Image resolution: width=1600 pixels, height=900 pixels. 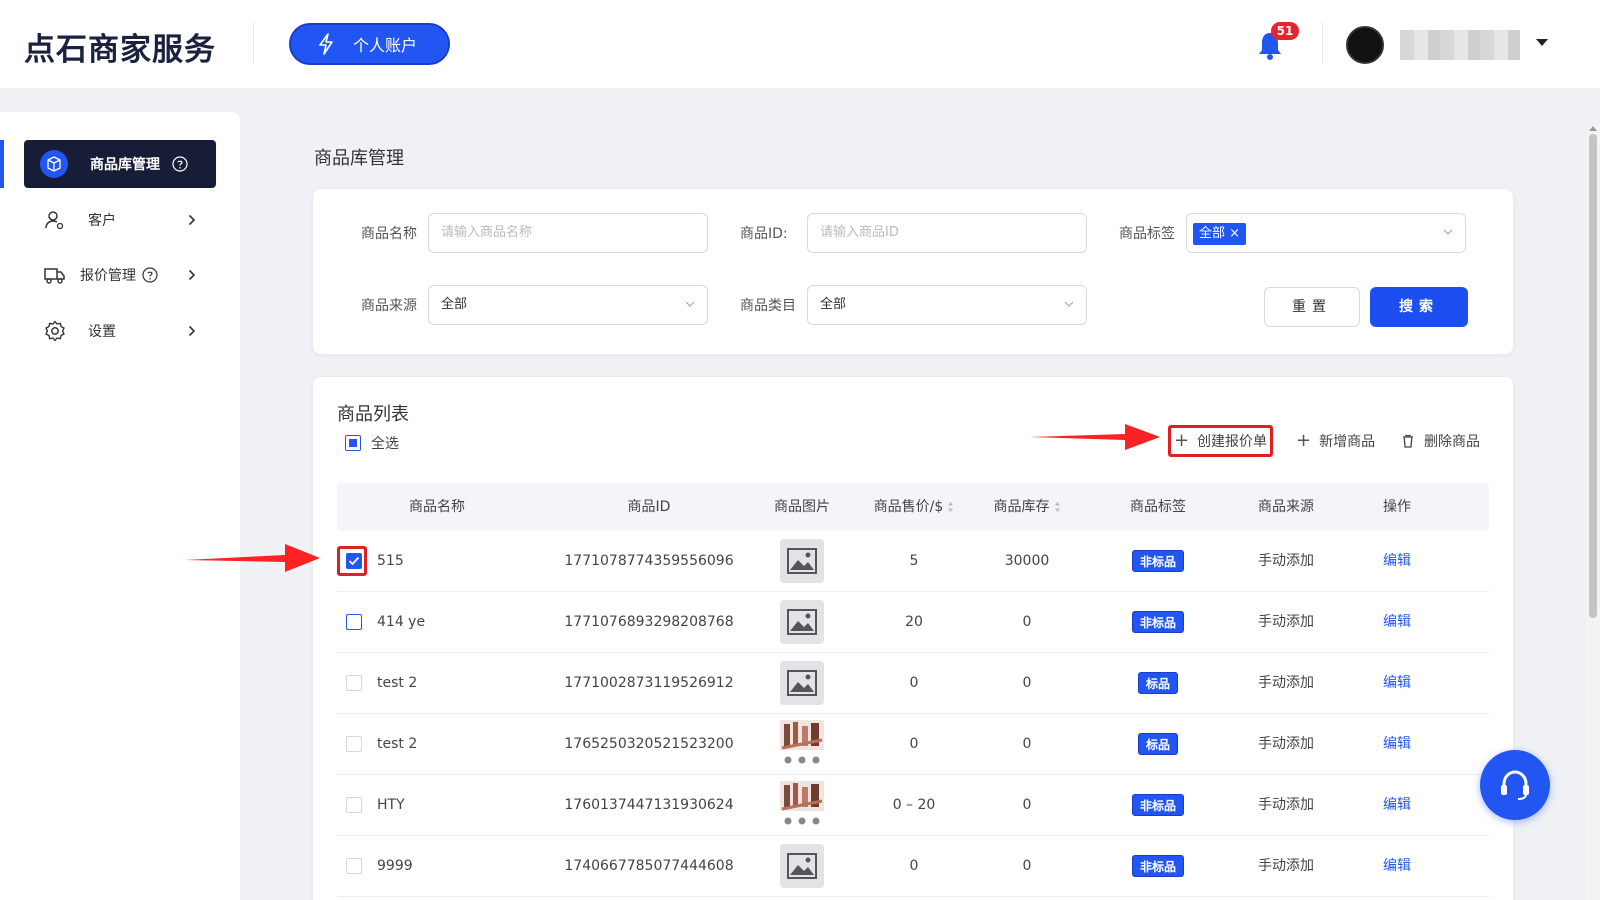 What do you see at coordinates (1335, 441) in the screenshot?
I see `add-product-button: + 新增商品` at bounding box center [1335, 441].